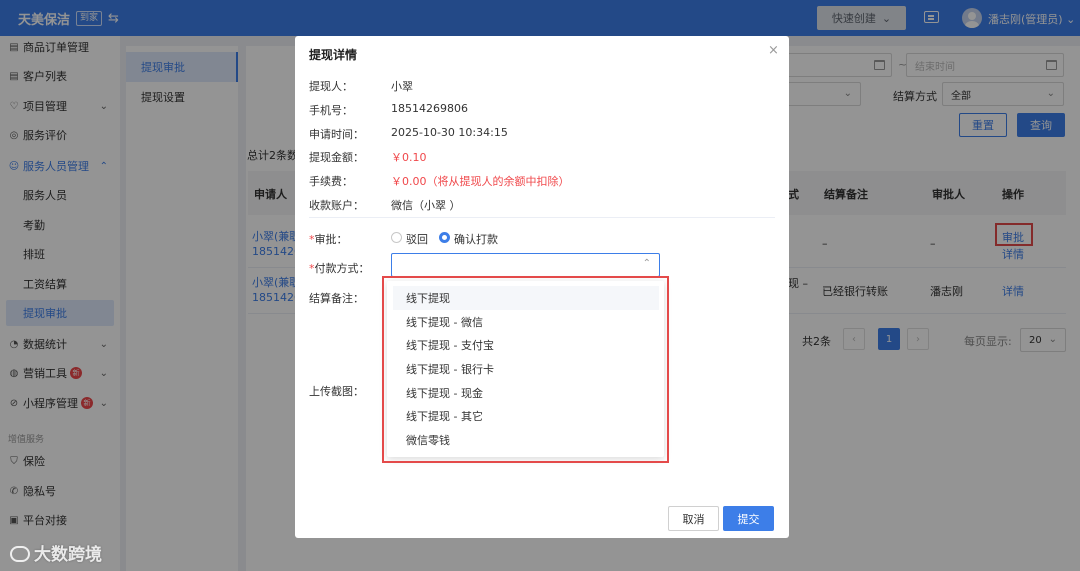 This screenshot has width=1080, height=571. What do you see at coordinates (333, 55) in the screenshot?
I see `modal-title: 提现详情` at bounding box center [333, 55].